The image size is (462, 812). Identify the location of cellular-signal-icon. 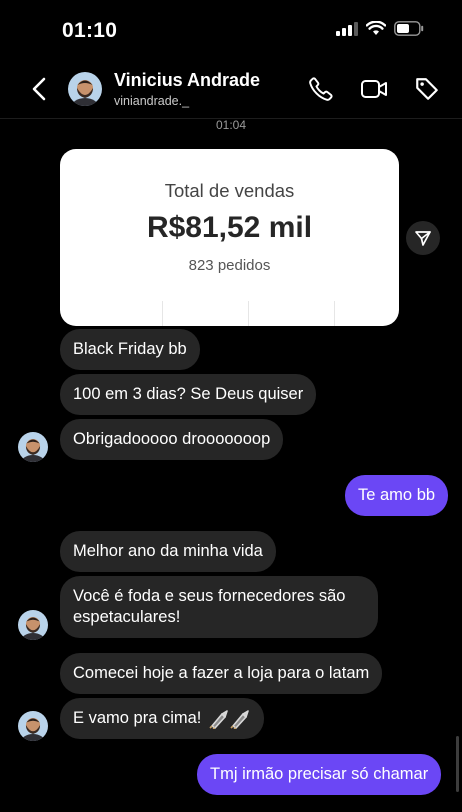
(347, 28).